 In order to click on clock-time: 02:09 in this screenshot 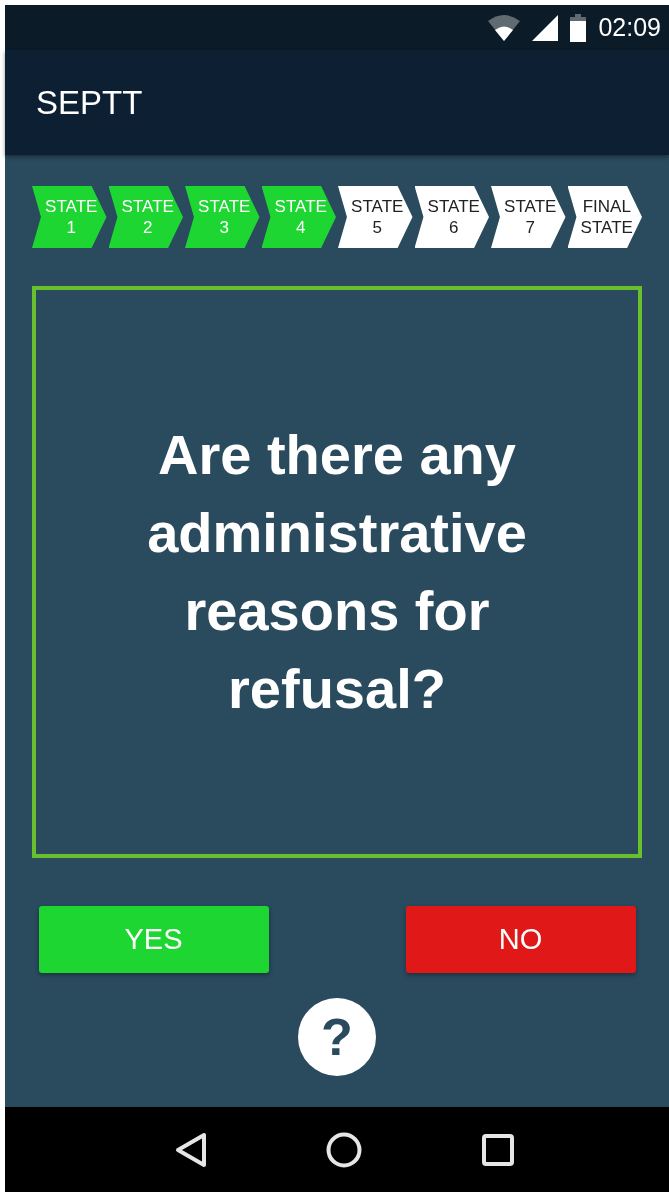, I will do `click(629, 27)`.